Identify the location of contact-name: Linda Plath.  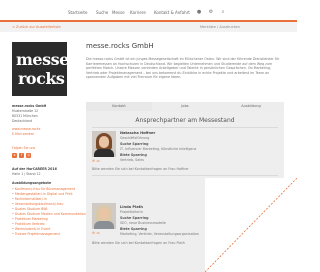
(131, 207).